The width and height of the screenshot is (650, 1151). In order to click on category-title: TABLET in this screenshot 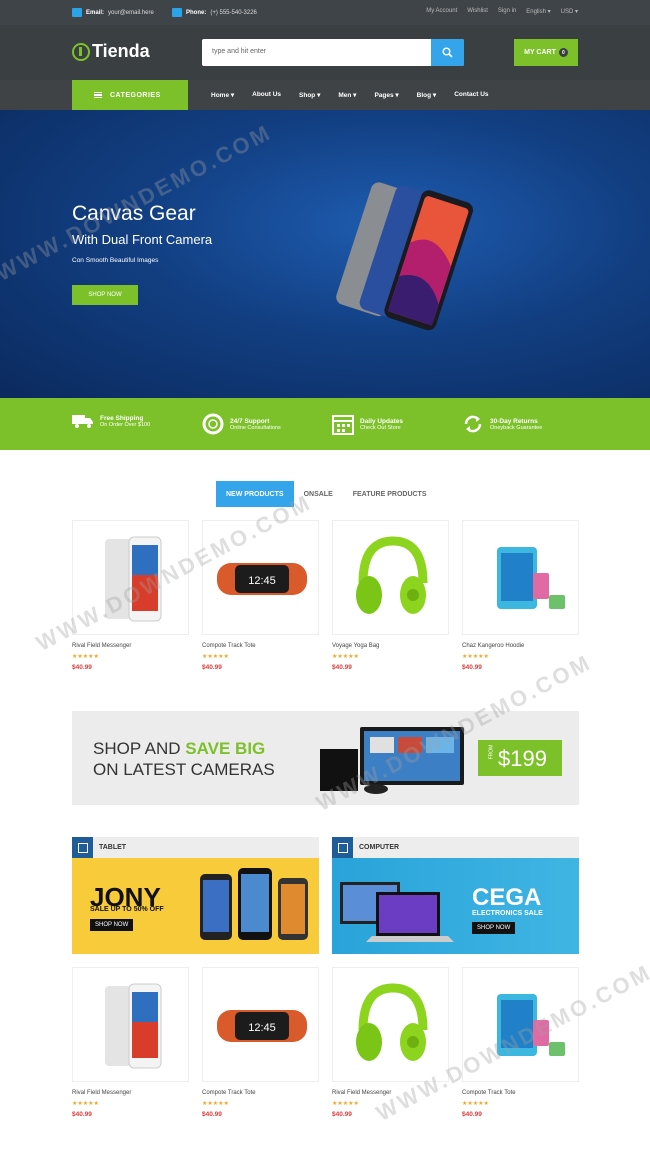, I will do `click(112, 847)`.